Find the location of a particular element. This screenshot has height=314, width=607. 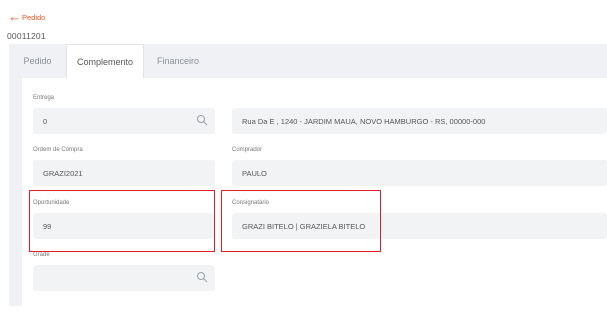

order-number: 00011201 is located at coordinates (26, 36).